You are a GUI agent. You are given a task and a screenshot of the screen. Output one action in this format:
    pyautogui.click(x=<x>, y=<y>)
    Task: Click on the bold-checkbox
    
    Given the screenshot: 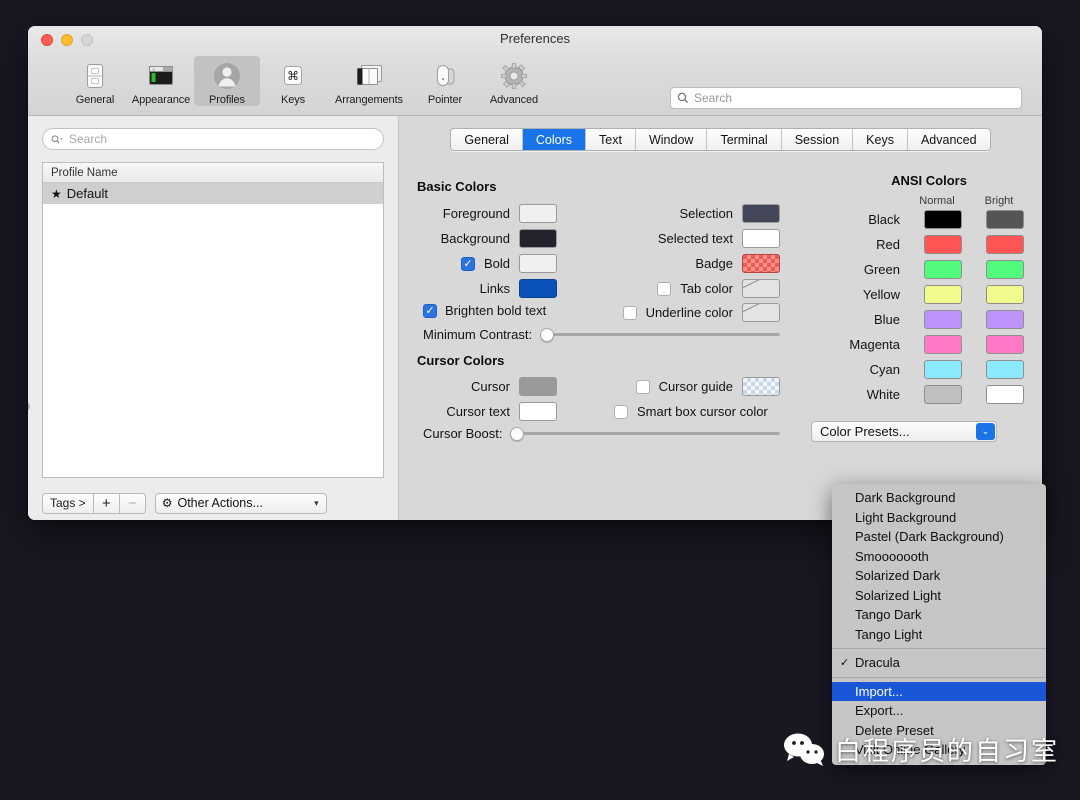 What is the action you would take?
    pyautogui.click(x=467, y=263)
    